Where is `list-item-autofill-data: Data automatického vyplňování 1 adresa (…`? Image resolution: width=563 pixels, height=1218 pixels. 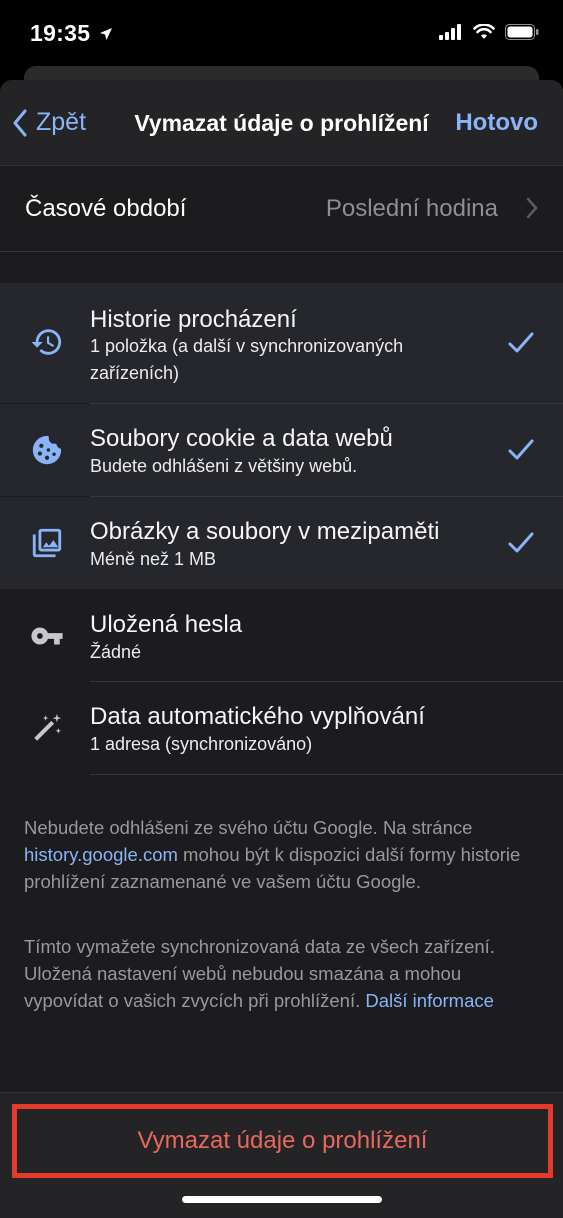
list-item-autofill-data: Data automatického vyplňování 1 adresa (… is located at coordinates (281, 728).